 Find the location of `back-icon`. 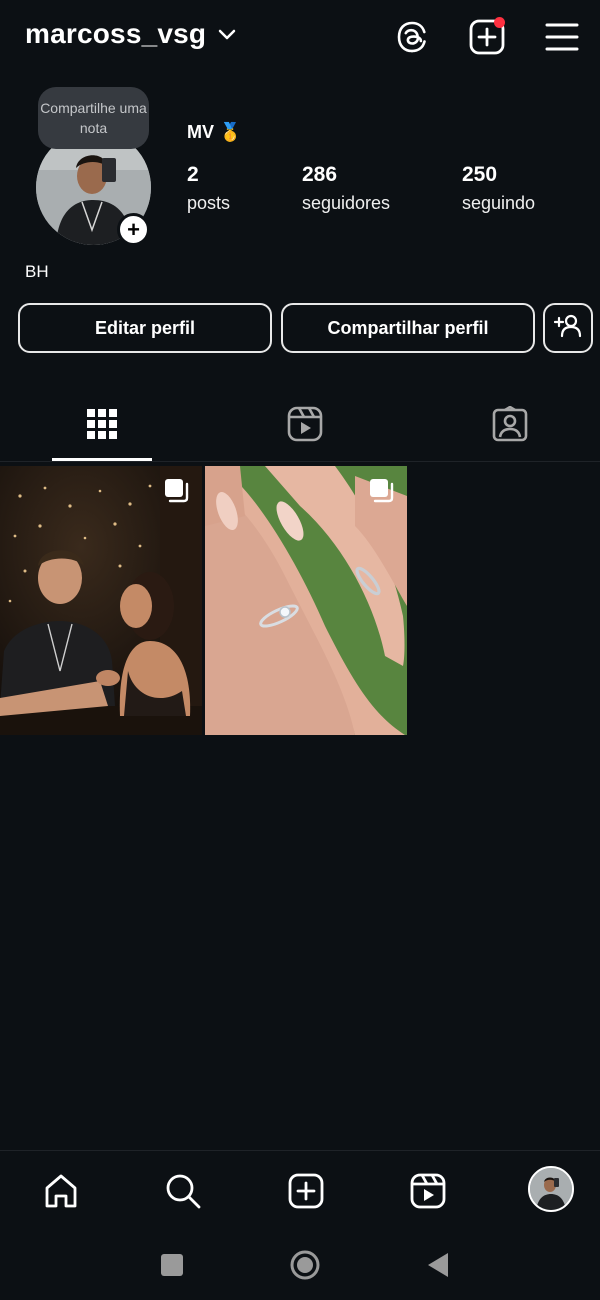

back-icon is located at coordinates (438, 1265).